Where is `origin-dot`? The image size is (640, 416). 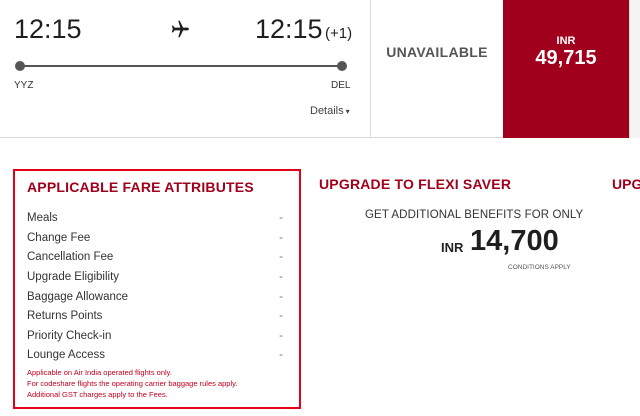 origin-dot is located at coordinates (20, 66).